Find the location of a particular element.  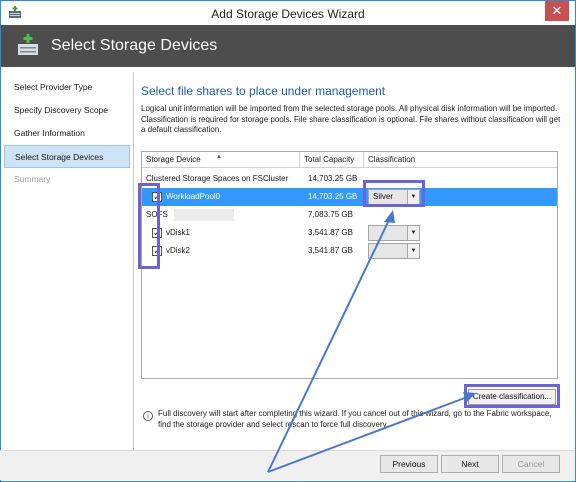

annotation-highlight-classification is located at coordinates (394, 193).